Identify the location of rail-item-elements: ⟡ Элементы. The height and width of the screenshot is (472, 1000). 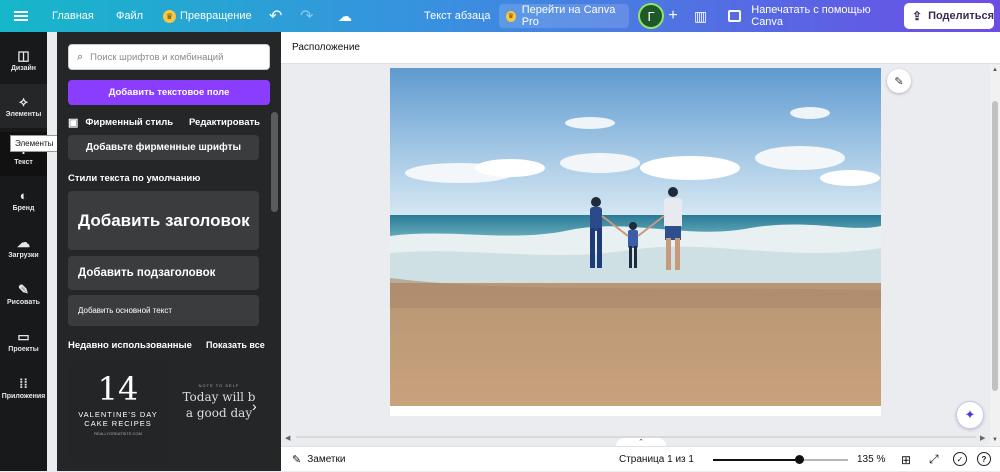
(23, 106).